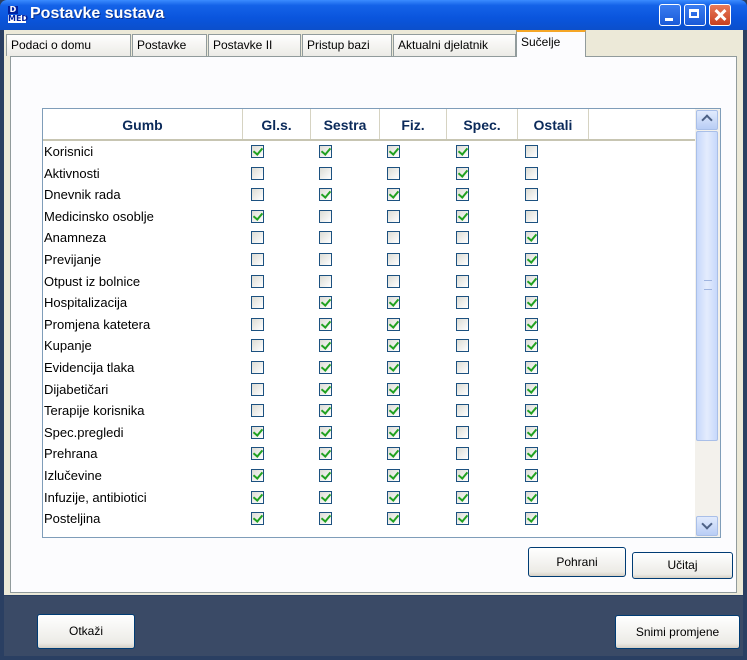 This screenshot has width=747, height=660. I want to click on column-header-gumb: Gumb, so click(143, 124).